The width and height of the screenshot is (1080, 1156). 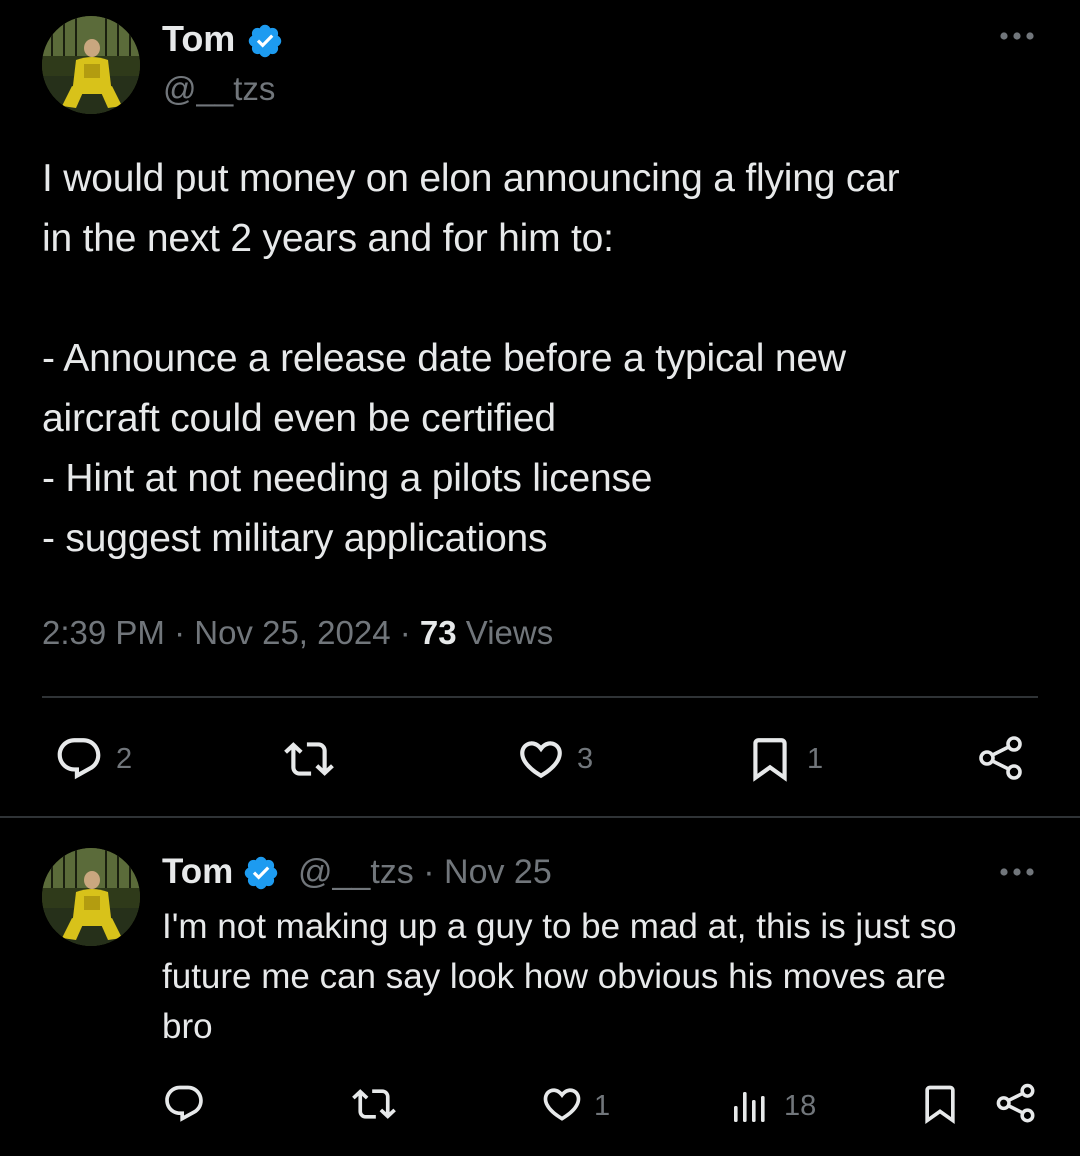 I want to click on like-button: 3, so click(x=561, y=759).